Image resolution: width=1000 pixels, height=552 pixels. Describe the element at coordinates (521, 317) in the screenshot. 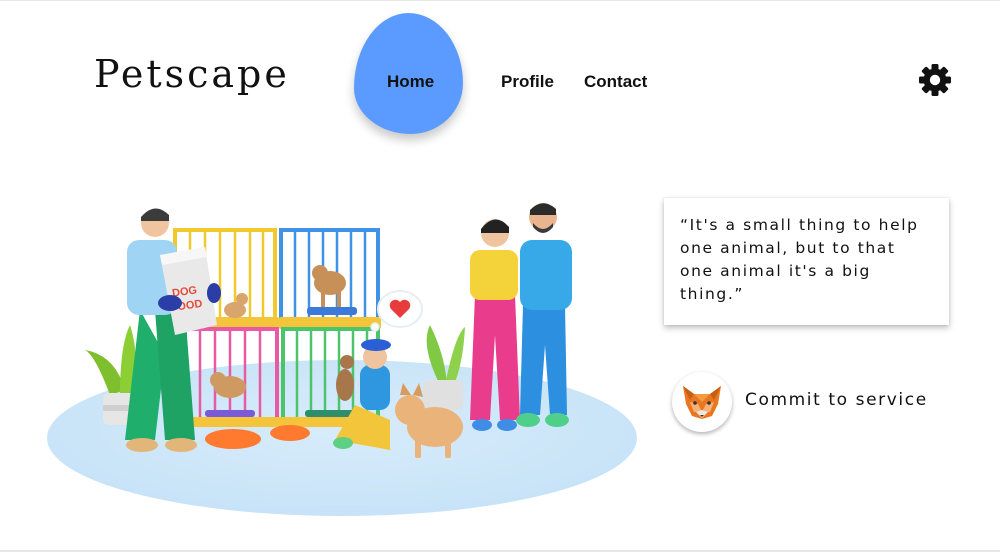

I see `couple-icon` at that location.